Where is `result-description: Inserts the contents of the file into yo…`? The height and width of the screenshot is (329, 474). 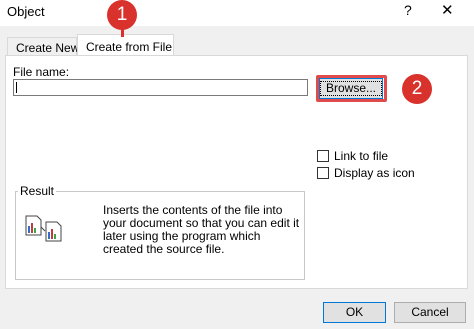
result-description: Inserts the contents of the file into yo… is located at coordinates (201, 229).